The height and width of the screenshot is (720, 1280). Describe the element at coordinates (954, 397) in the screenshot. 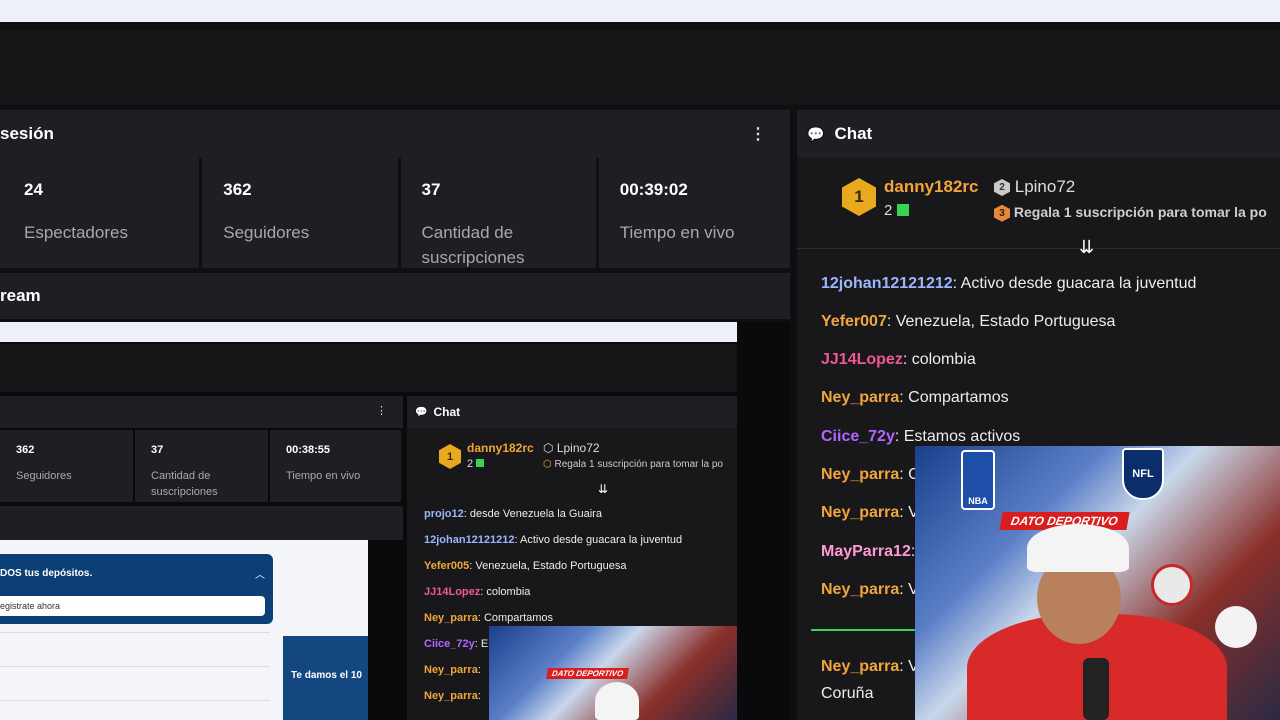

I see `chat-text: : Compartamos` at that location.